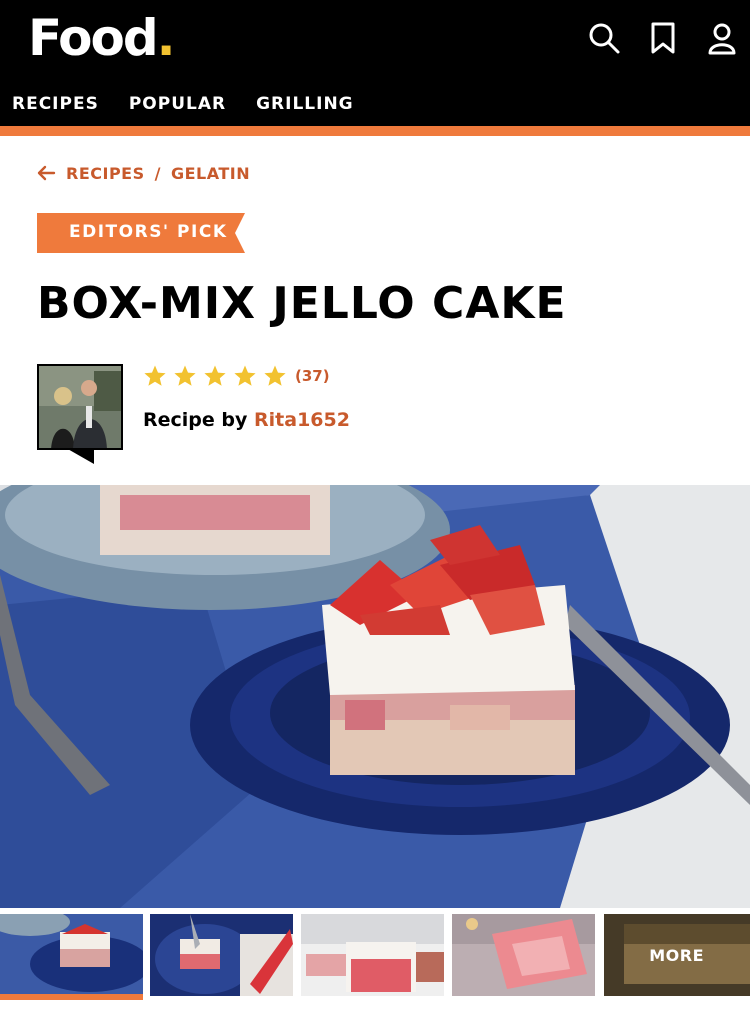  What do you see at coordinates (305, 104) in the screenshot?
I see `nav-grilling: GRILLING` at bounding box center [305, 104].